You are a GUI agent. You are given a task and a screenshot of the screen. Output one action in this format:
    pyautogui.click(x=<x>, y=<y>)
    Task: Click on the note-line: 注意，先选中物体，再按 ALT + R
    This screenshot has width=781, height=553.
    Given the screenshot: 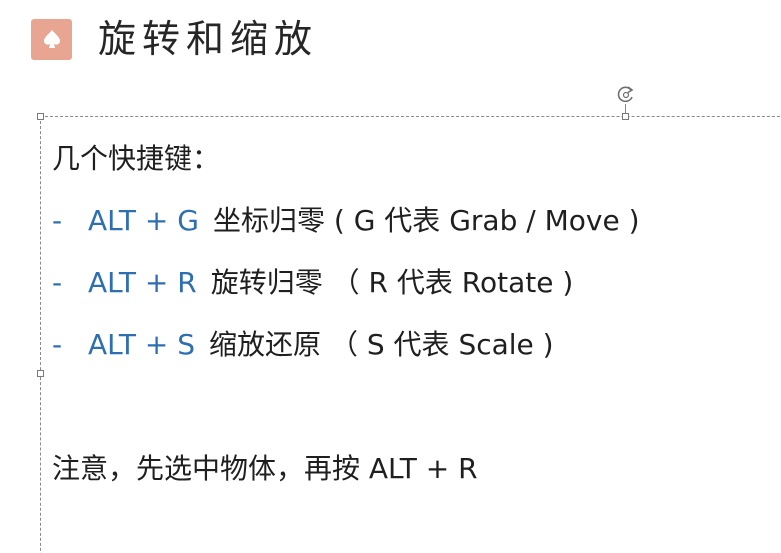 What is the action you would take?
    pyautogui.click(x=265, y=468)
    